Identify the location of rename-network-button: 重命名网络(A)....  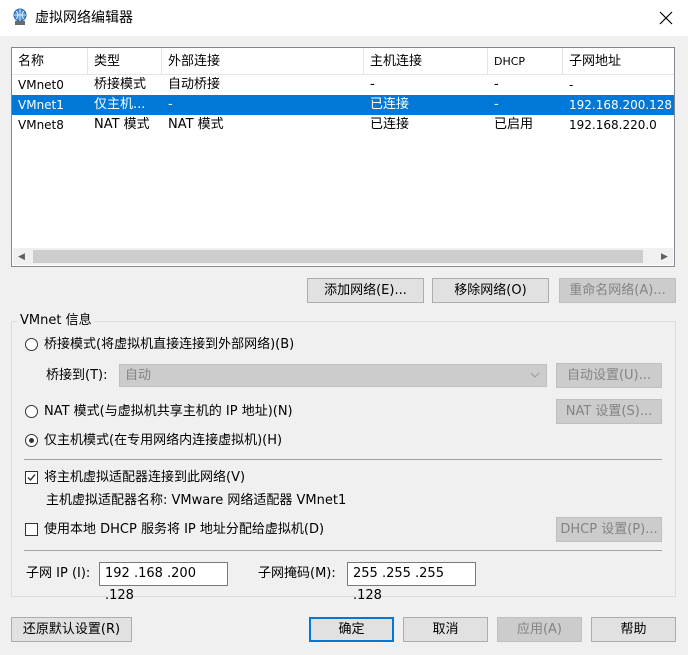
(617, 290).